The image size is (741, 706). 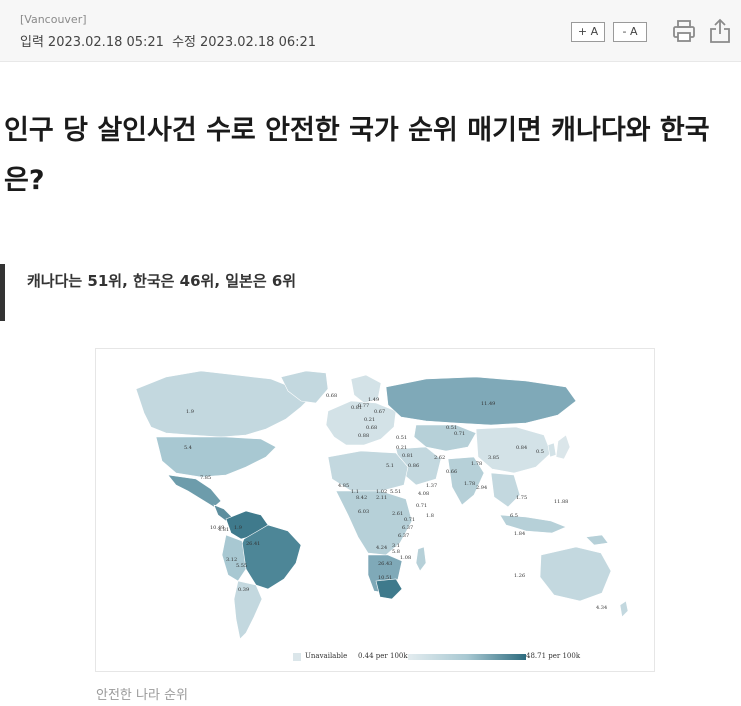 I want to click on map-value-label: 1.75, so click(x=521, y=498).